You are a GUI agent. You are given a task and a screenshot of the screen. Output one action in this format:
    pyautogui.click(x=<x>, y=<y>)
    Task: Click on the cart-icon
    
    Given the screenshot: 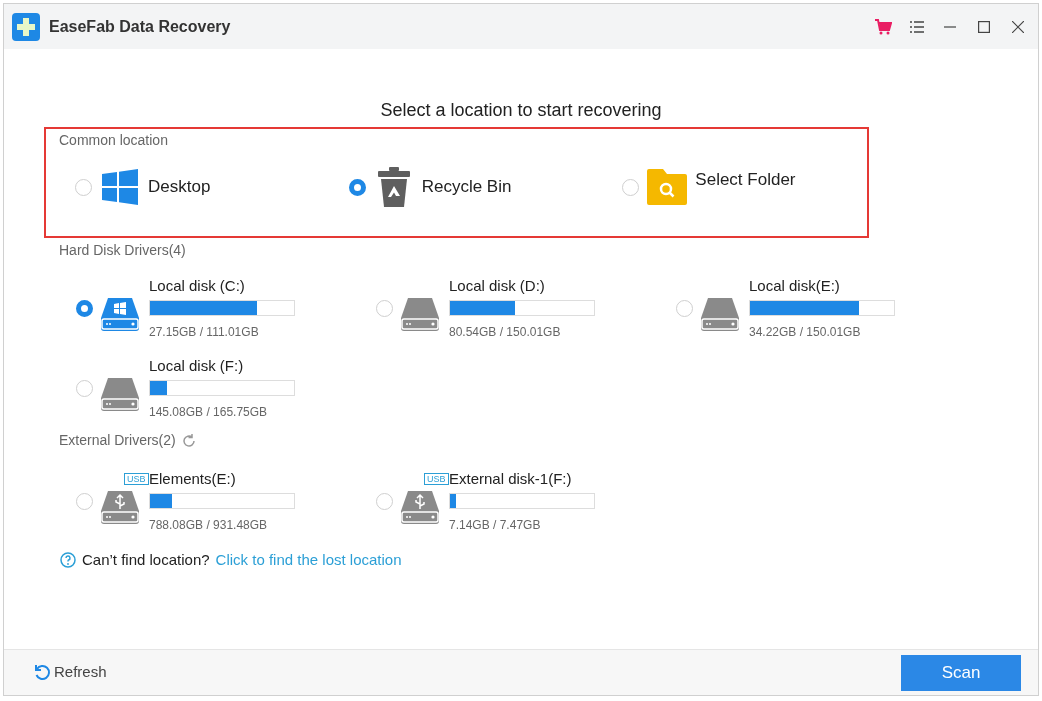 What is the action you would take?
    pyautogui.click(x=883, y=26)
    